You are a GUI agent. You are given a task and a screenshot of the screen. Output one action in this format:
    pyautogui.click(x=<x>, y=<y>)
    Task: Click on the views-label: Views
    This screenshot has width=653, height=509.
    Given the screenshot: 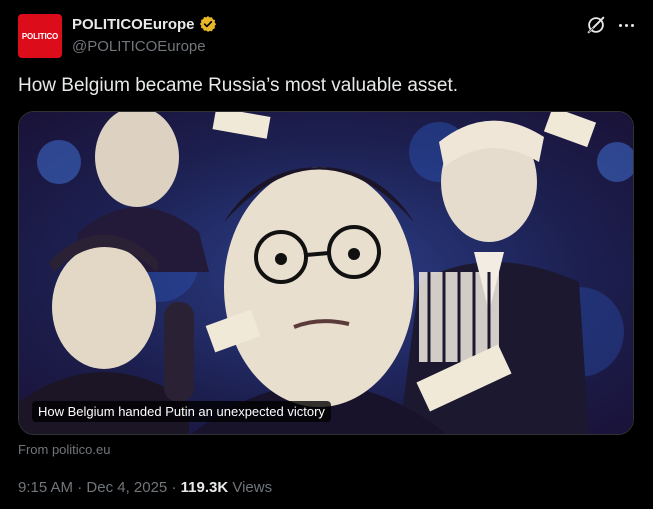 What is the action you would take?
    pyautogui.click(x=250, y=487)
    